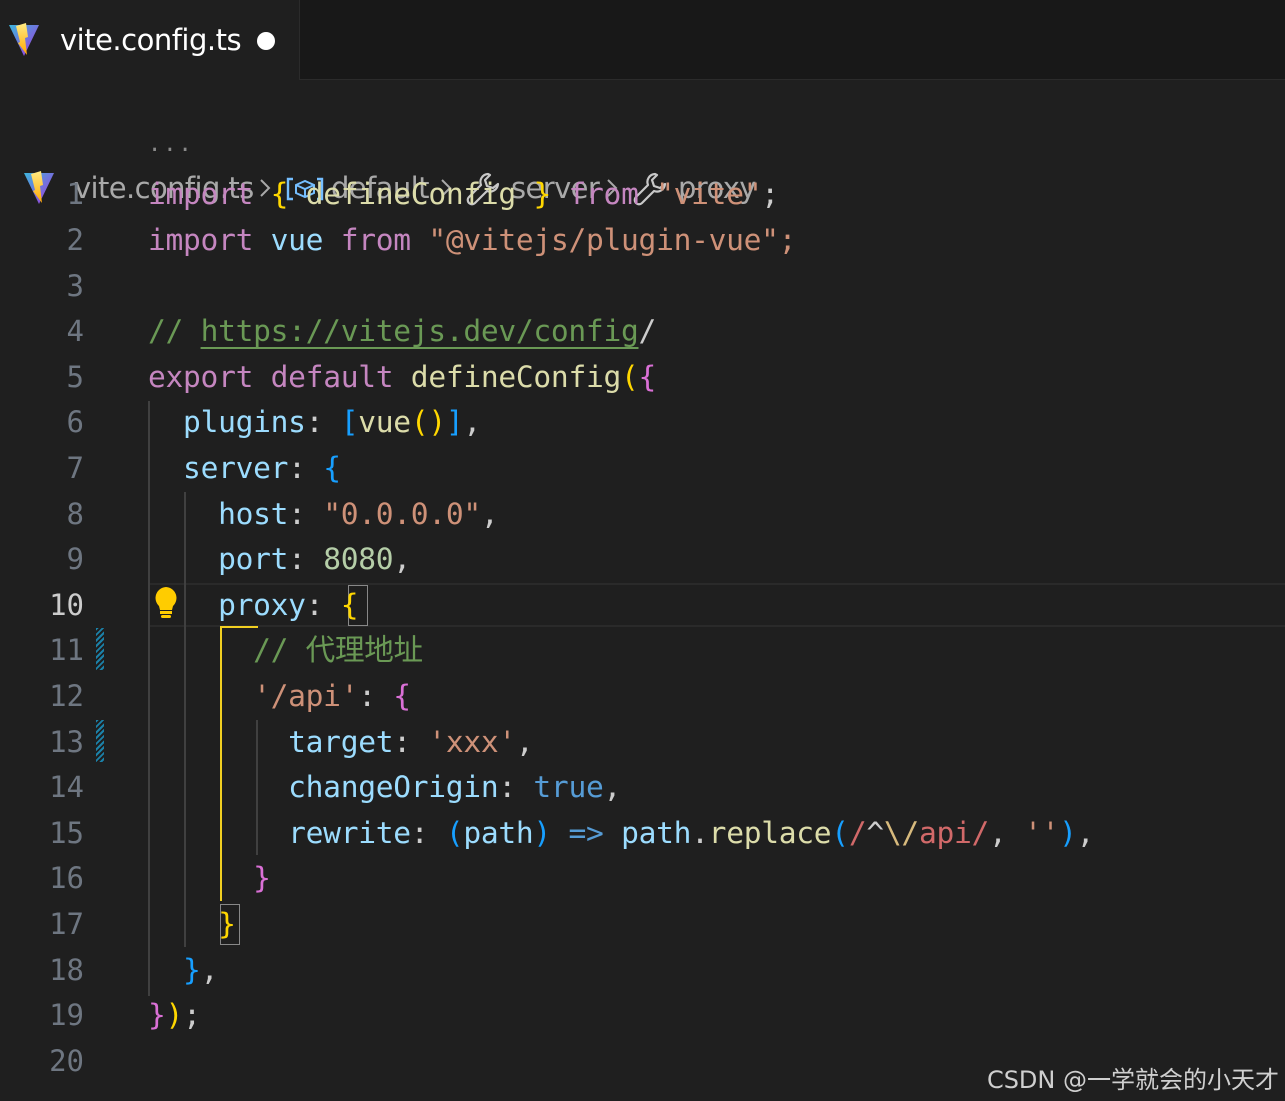 The width and height of the screenshot is (1285, 1101). Describe the element at coordinates (266, 41) in the screenshot. I see `unsaved-dot-icon` at that location.